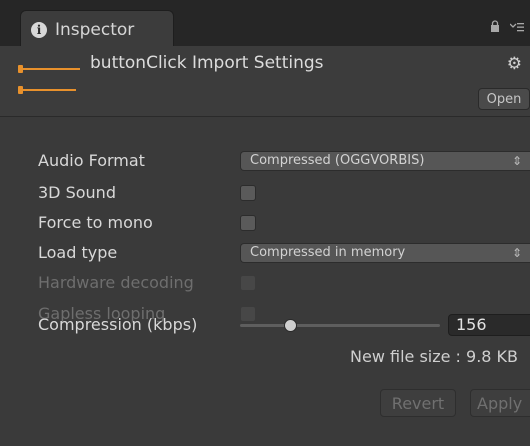 The height and width of the screenshot is (446, 530). What do you see at coordinates (248, 193) in the screenshot?
I see `sound-3d-checkbox` at bounding box center [248, 193].